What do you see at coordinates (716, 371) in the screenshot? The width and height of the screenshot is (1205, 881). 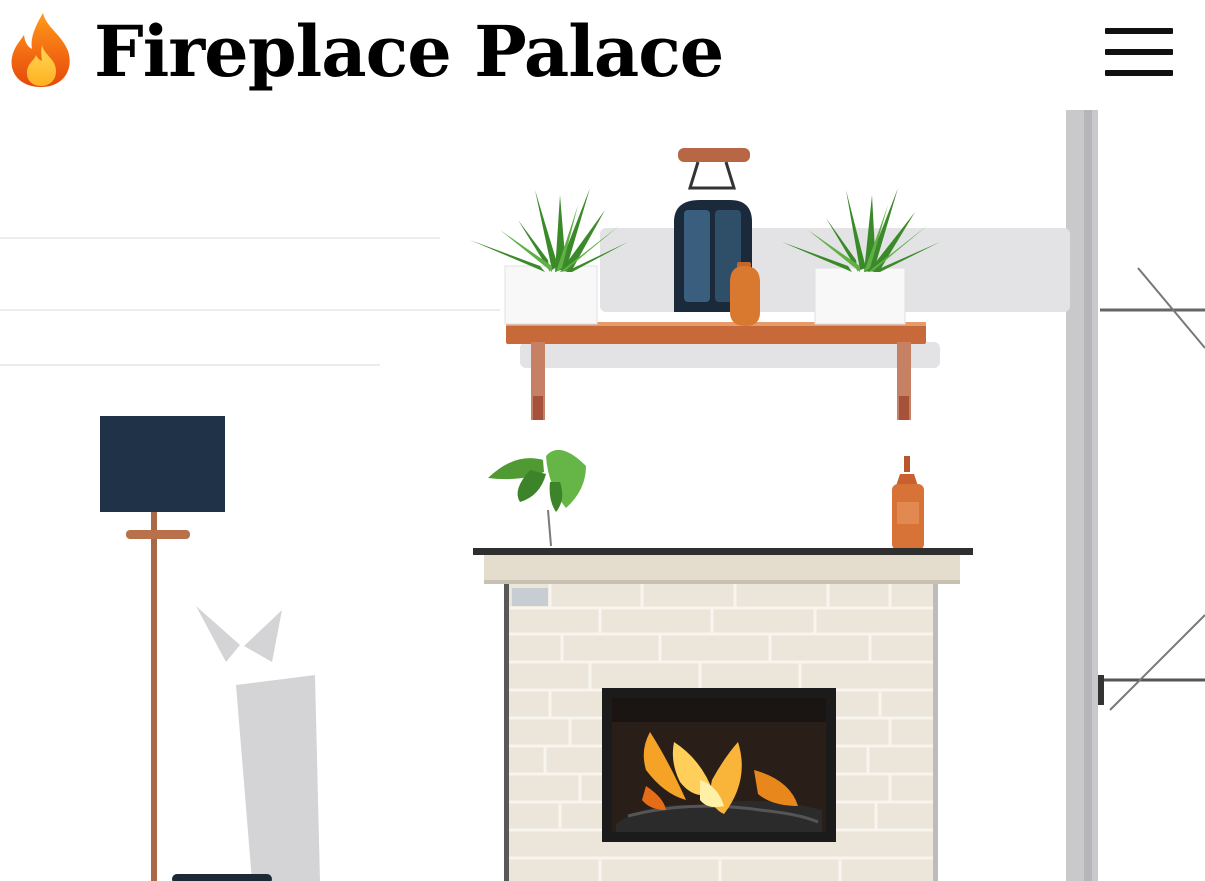 I see `wall-shelf` at bounding box center [716, 371].